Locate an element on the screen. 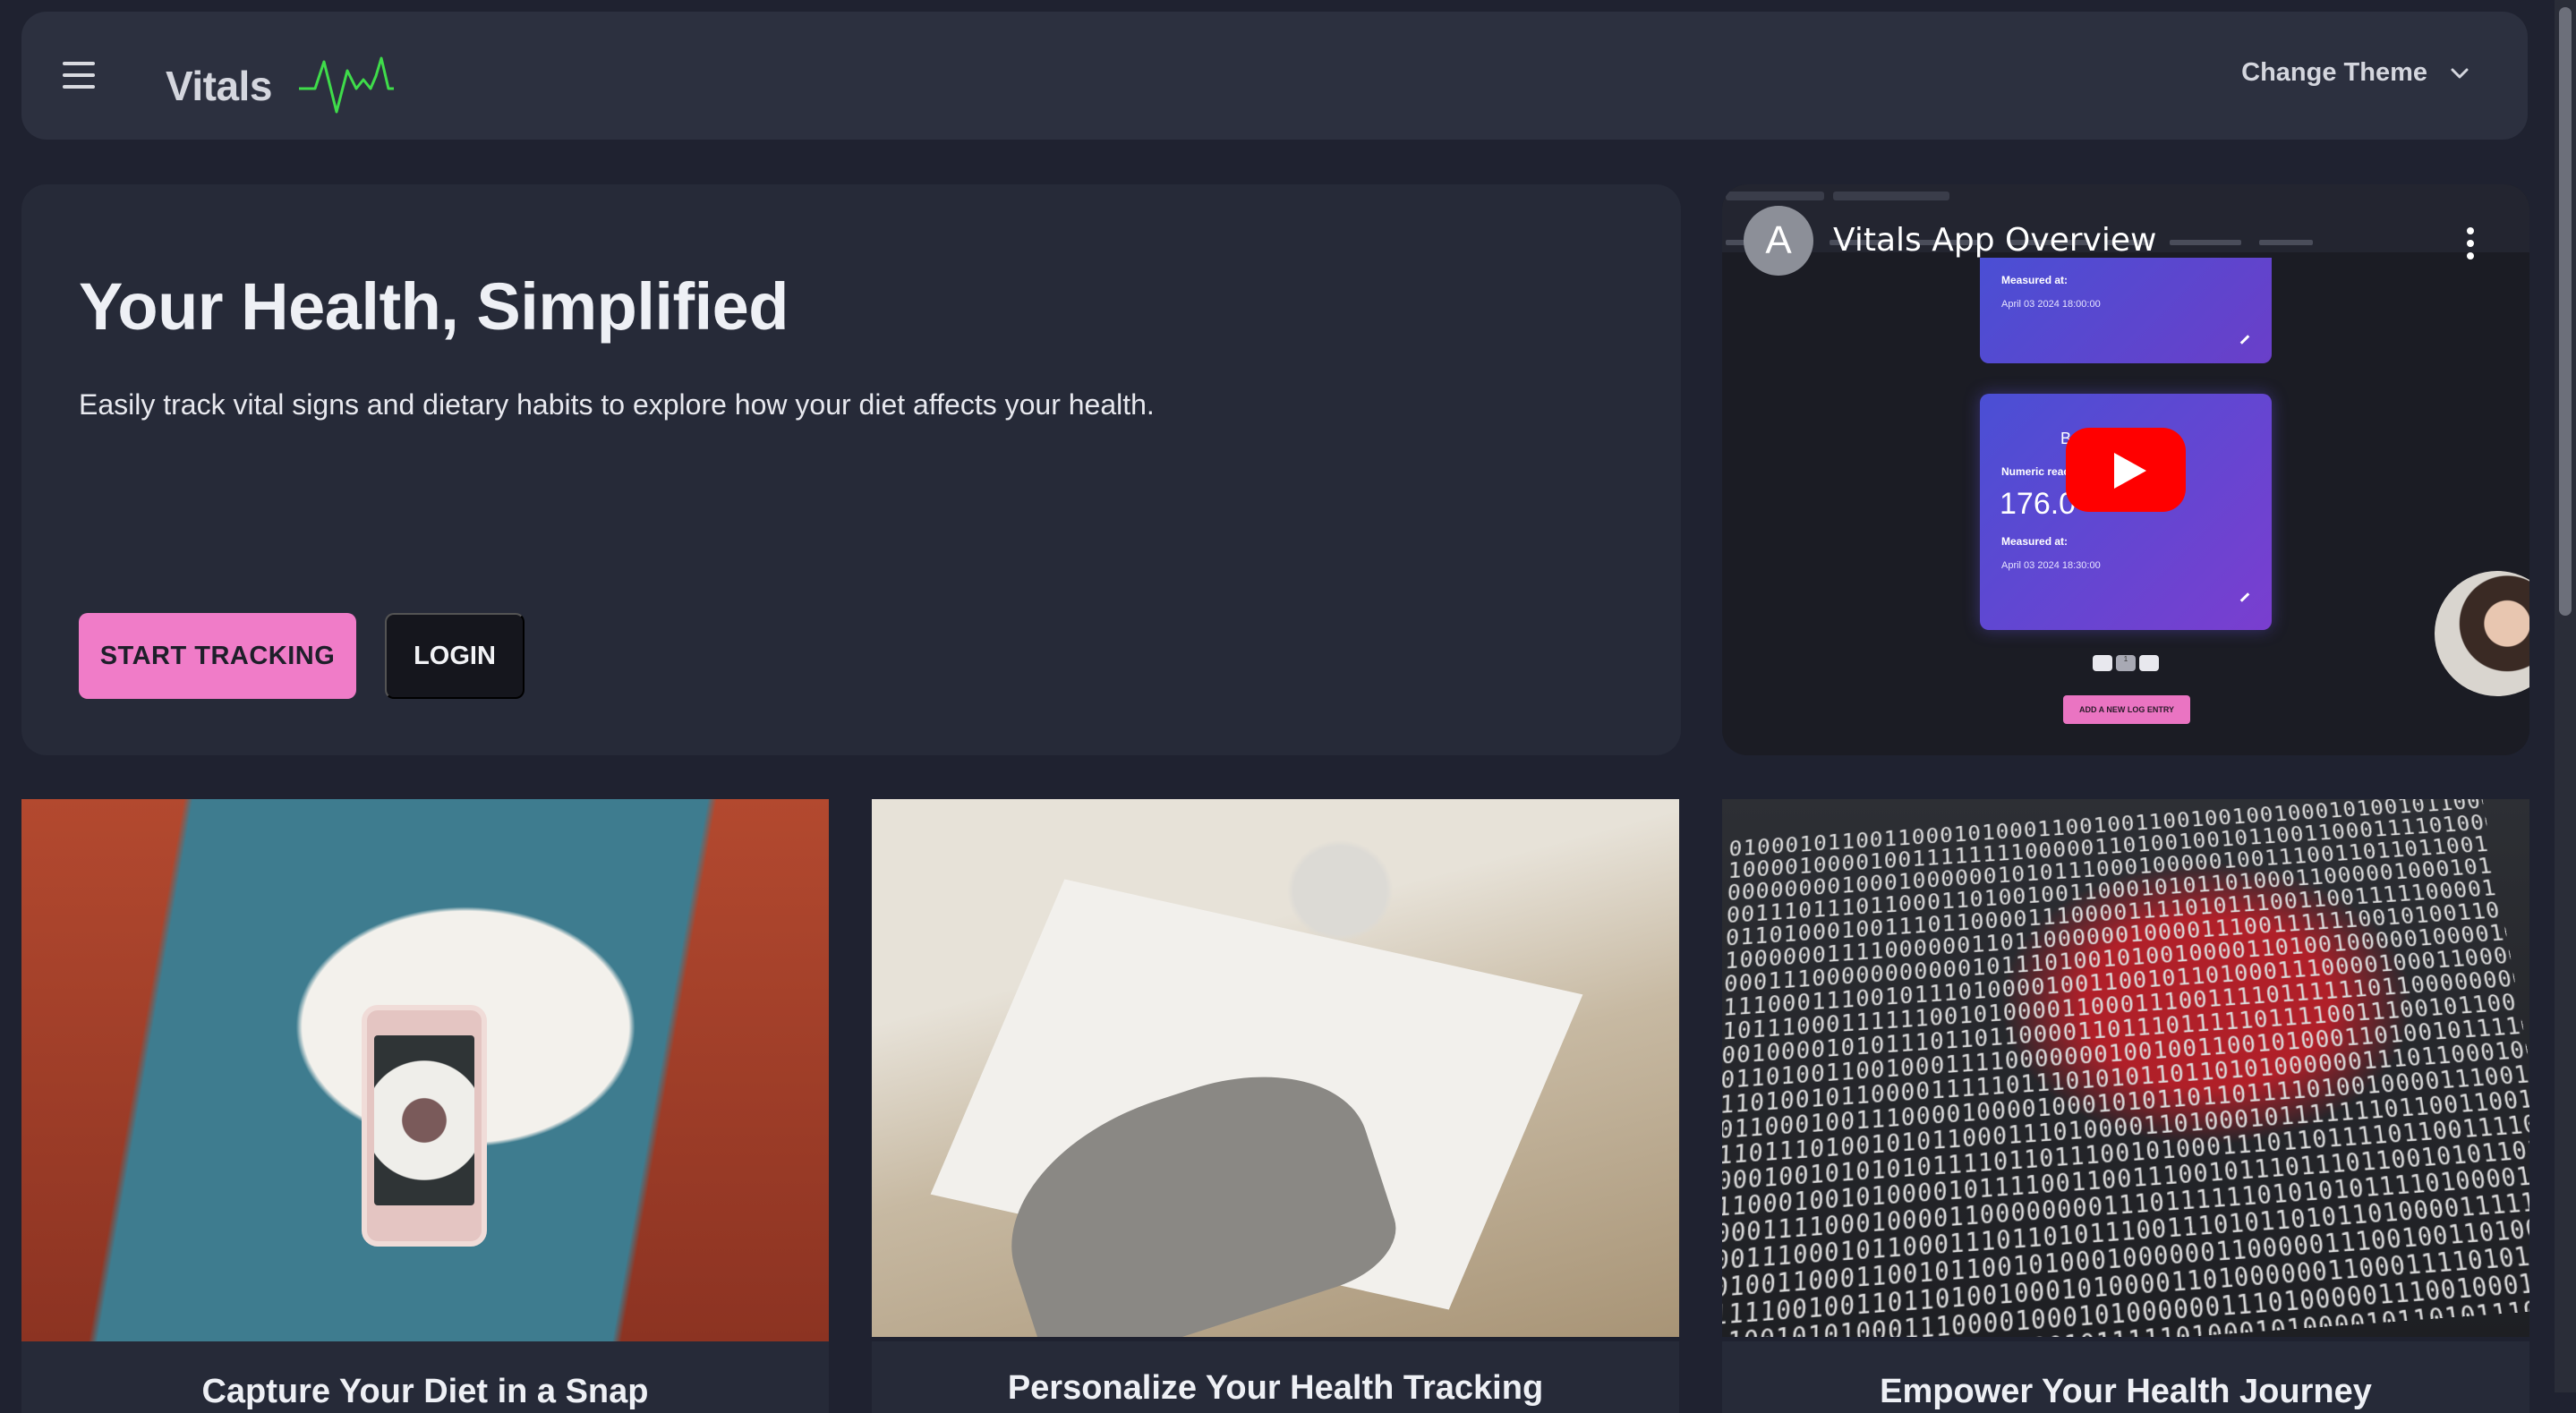 The image size is (2576, 1413). top-navbar: Vitals Change Theme is located at coordinates (1274, 76).